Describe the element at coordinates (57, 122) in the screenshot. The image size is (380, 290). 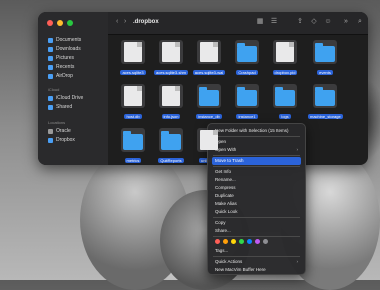
I see `sidebar-section-locations: Locations` at that location.